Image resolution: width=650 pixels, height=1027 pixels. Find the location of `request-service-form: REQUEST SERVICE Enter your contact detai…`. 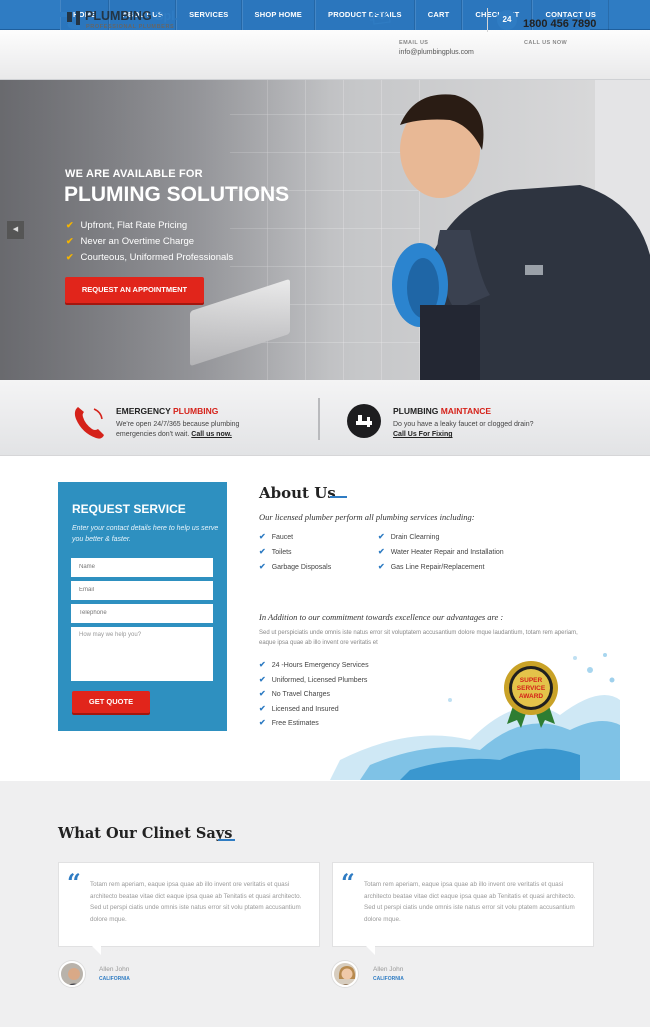

request-service-form: REQUEST SERVICE Enter your contact detai… is located at coordinates (142, 606).